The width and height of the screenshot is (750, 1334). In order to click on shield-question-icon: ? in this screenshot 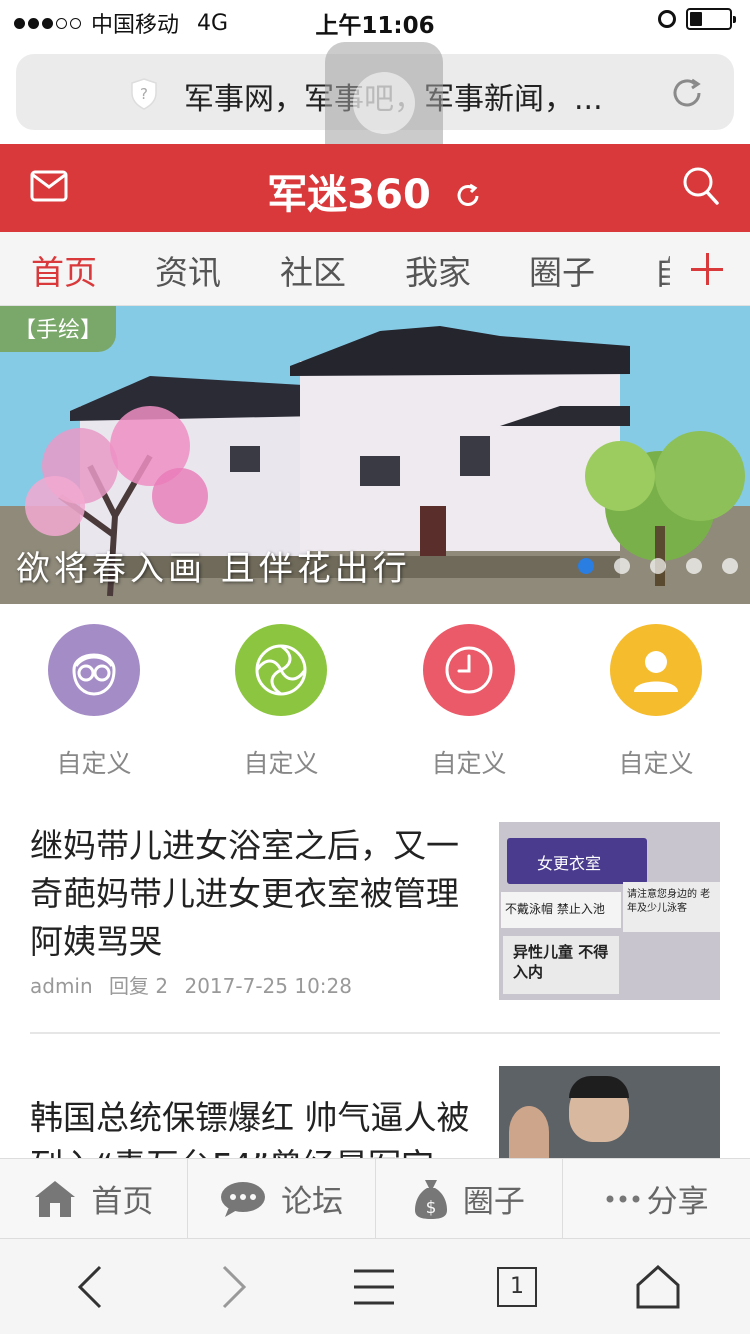, I will do `click(144, 94)`.